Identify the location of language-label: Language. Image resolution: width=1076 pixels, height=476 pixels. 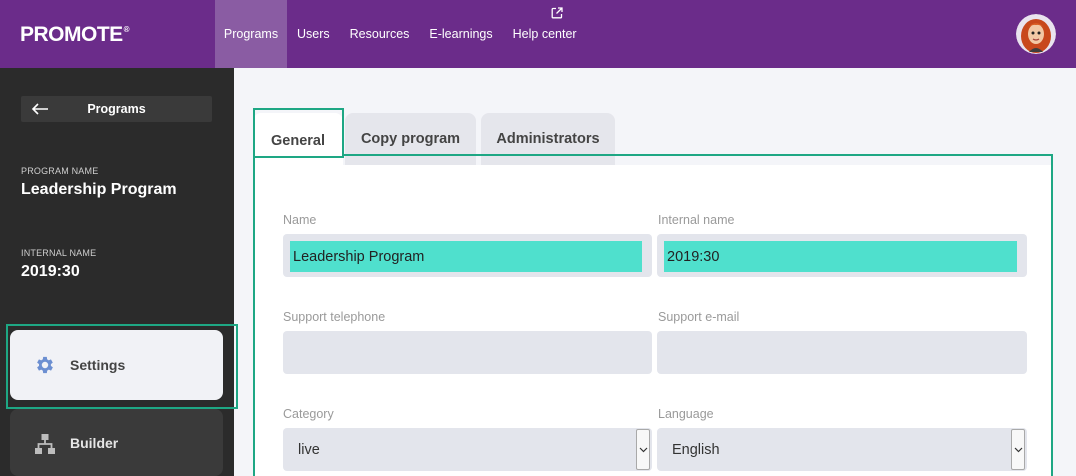
(686, 414).